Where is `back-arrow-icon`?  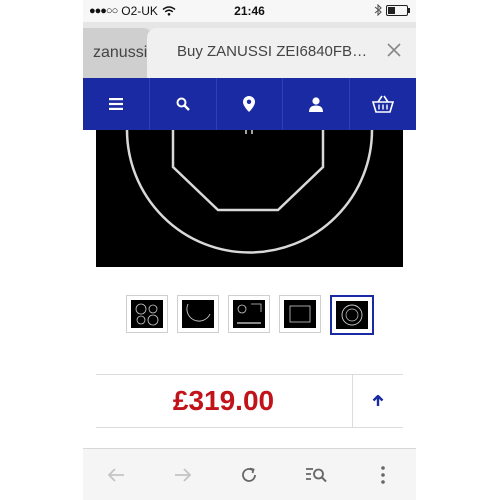
back-arrow-icon is located at coordinates (116, 475).